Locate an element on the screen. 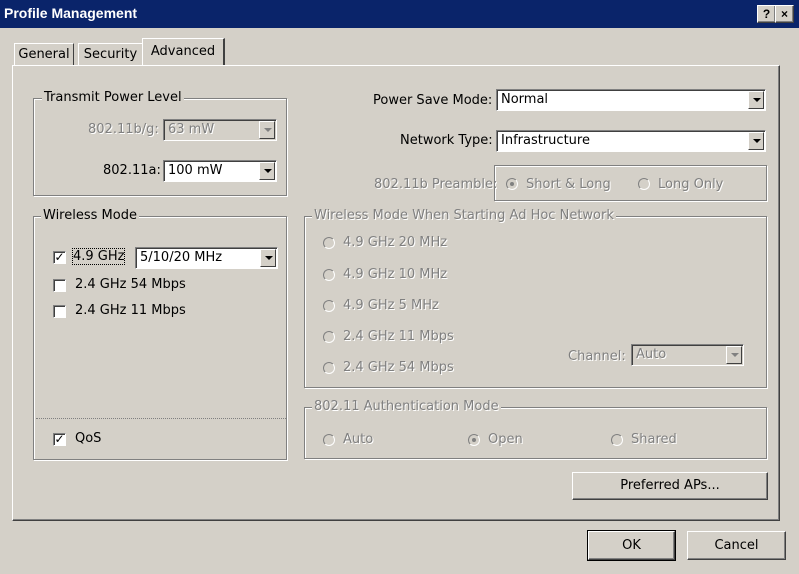 This screenshot has width=799, height=574. cancel-button: Cancel is located at coordinates (736, 545).